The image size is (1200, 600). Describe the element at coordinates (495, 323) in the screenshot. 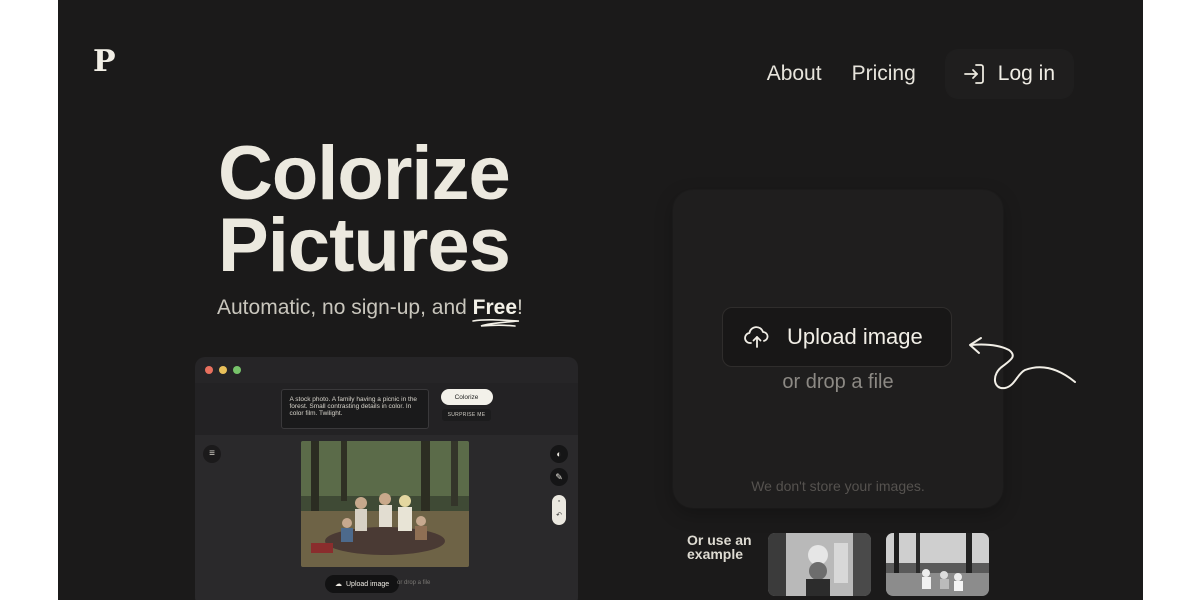

I see `underline-squiggle-icon` at that location.